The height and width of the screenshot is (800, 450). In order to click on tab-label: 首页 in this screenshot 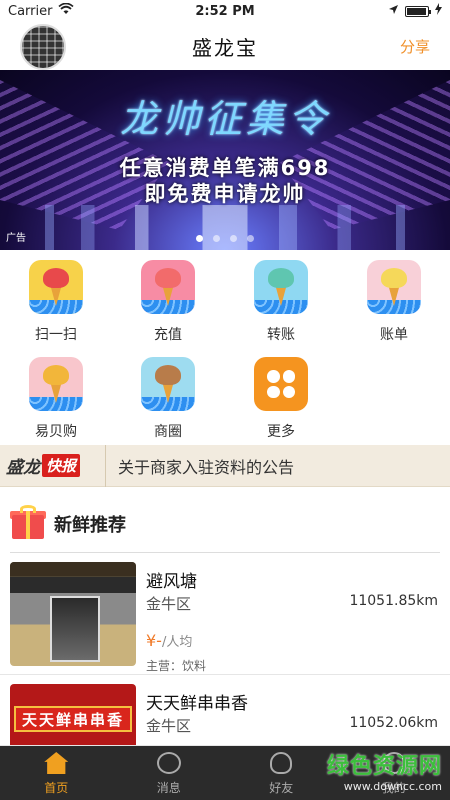, I will do `click(56, 788)`.